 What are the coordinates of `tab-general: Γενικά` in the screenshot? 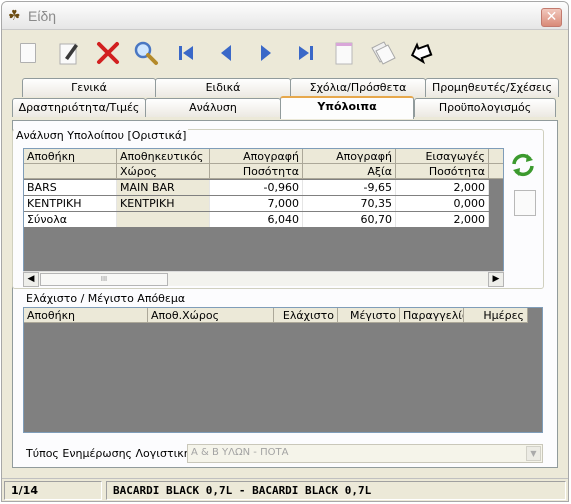 It's located at (89, 87).